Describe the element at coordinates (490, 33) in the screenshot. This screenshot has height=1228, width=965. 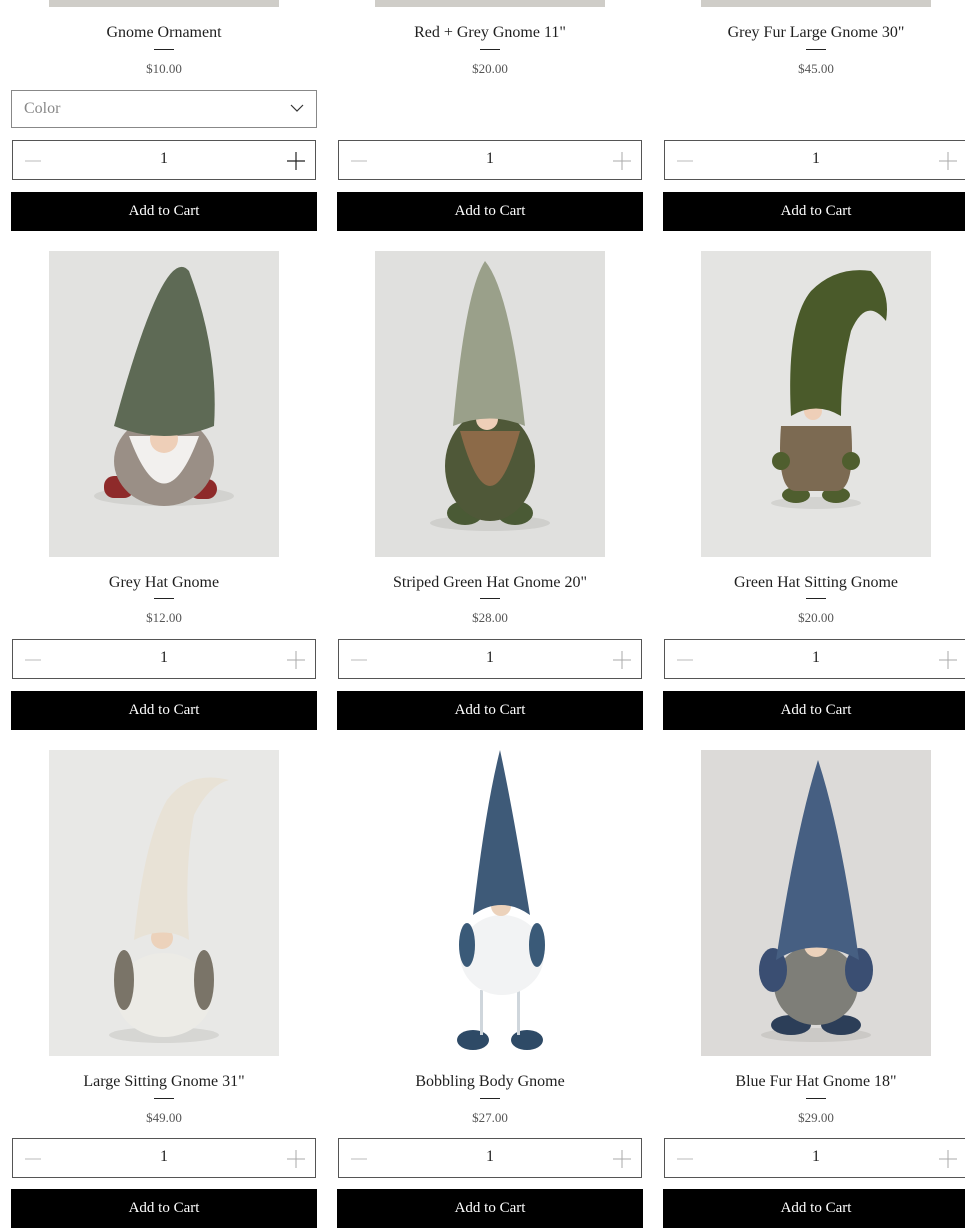
I see `product-title: Red + Grey Gnome 11"` at that location.